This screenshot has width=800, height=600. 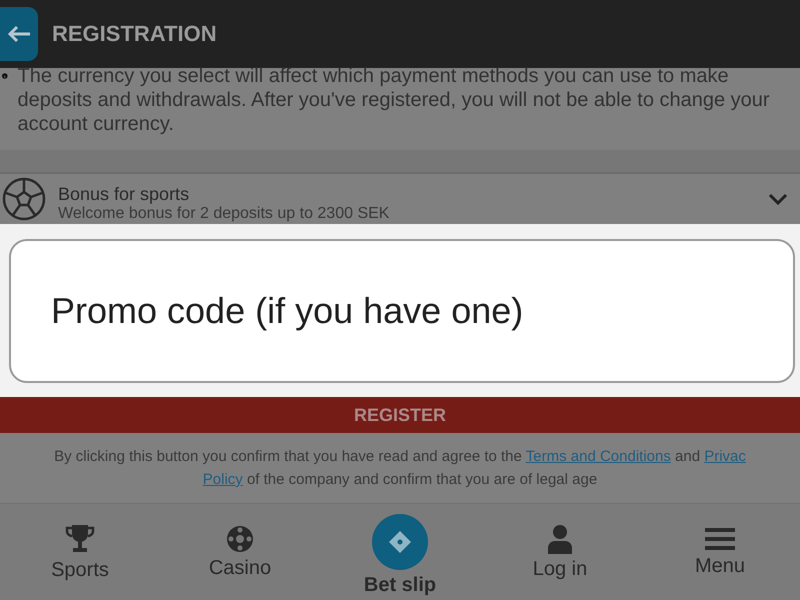 What do you see at coordinates (400, 552) in the screenshot?
I see `nav-item: Bet slip` at bounding box center [400, 552].